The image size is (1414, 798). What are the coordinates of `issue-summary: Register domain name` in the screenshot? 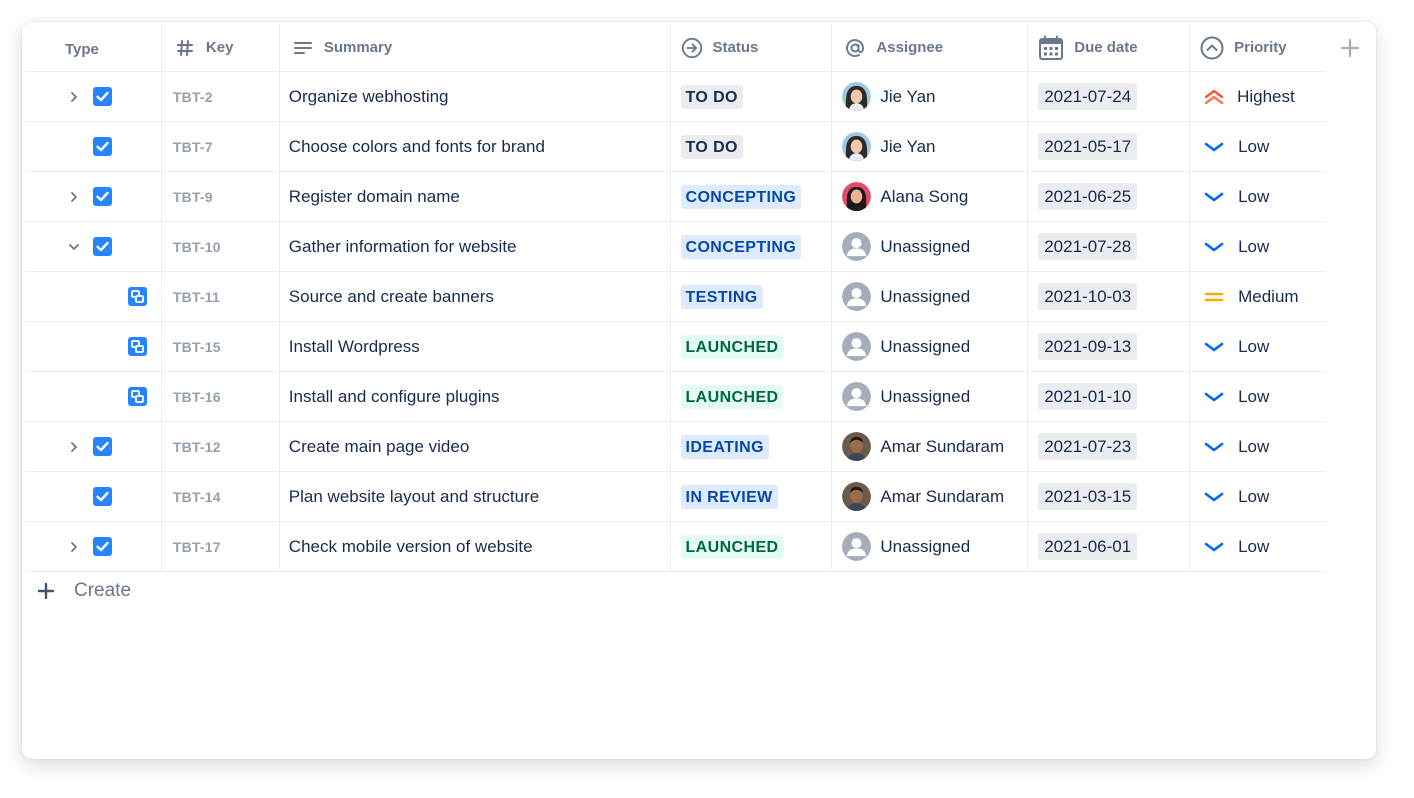 It's located at (370, 197).